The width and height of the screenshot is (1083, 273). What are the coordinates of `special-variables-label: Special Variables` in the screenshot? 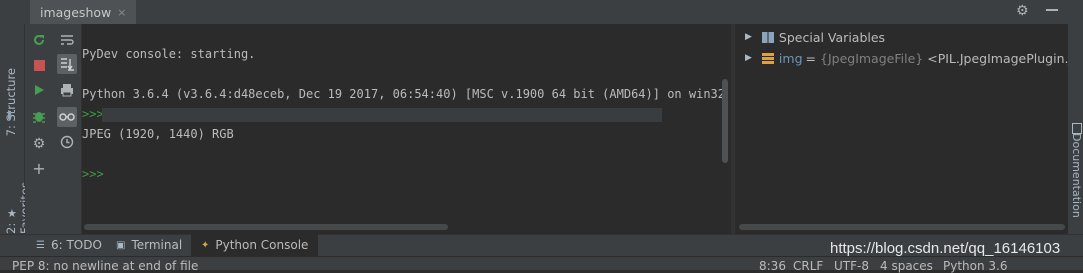 It's located at (832, 37).